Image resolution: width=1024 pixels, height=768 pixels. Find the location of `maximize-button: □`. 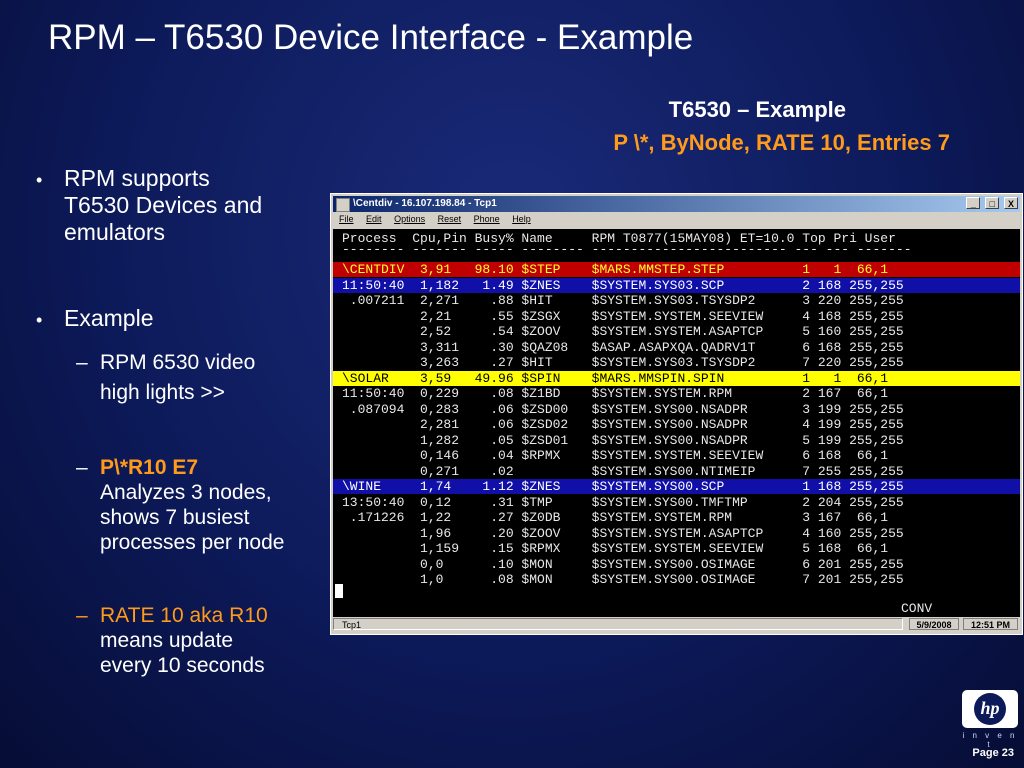

maximize-button: □ is located at coordinates (992, 203).